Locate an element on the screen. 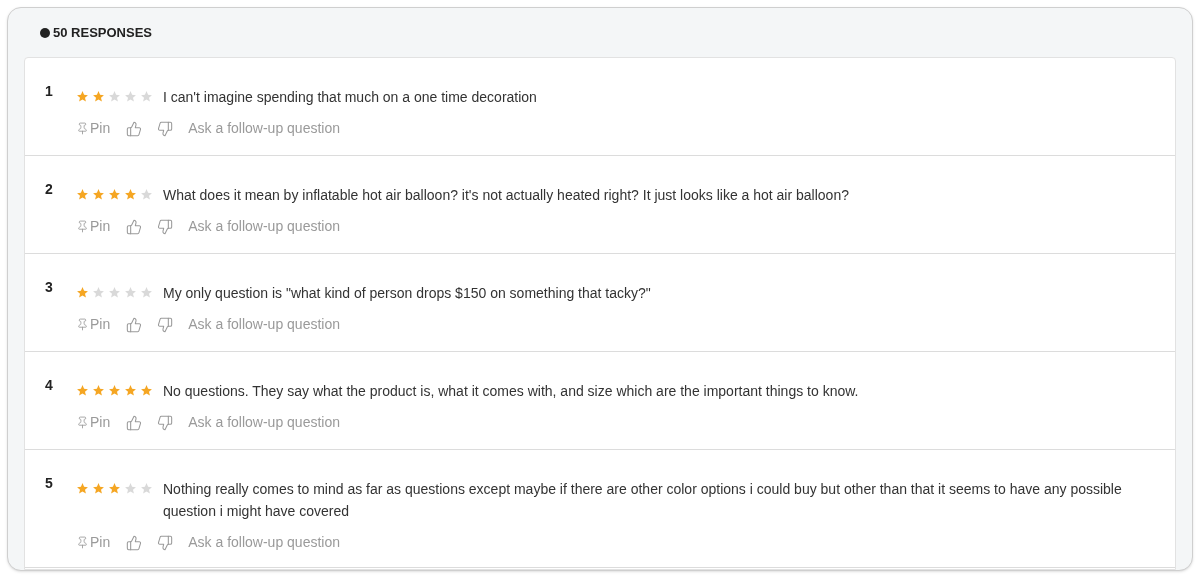  response-text: Nothing really comes to mind as far as questions except maybe if there are other color options i could buy but other than that it seems to have any possible question i might have covered is located at coordinates (643, 500).